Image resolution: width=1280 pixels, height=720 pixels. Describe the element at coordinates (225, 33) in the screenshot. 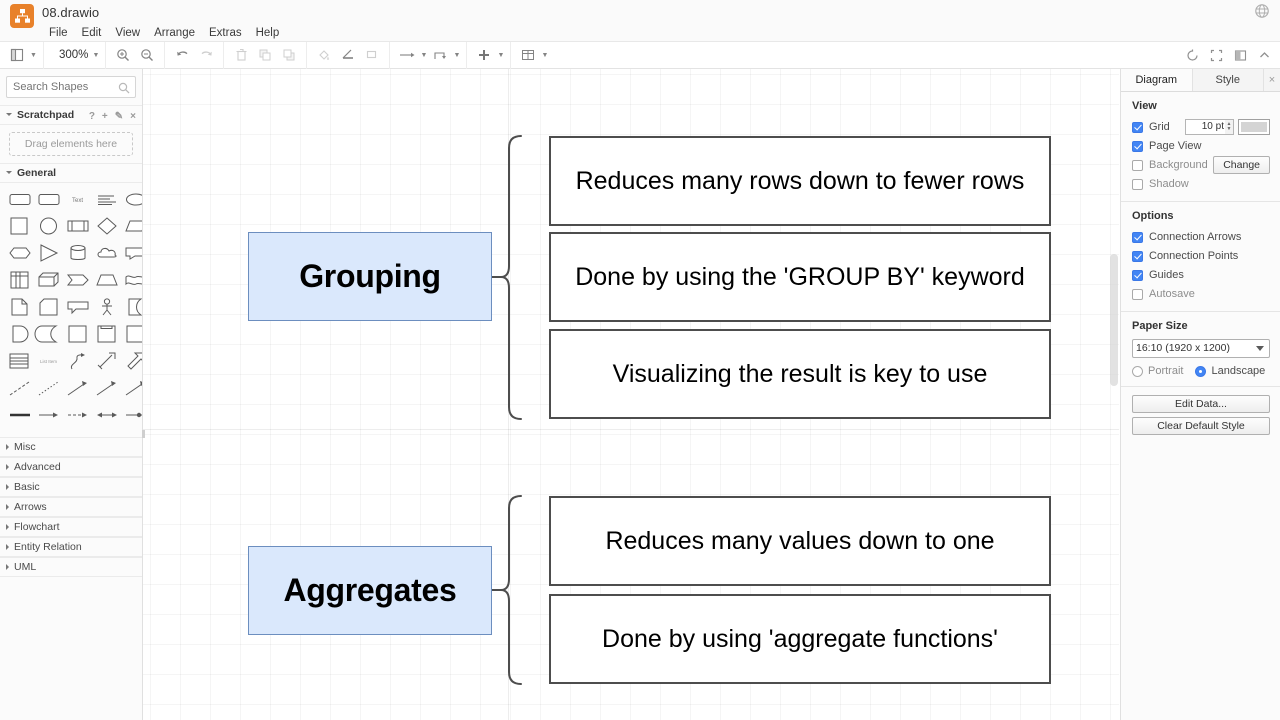

I see `menu-extras: Extras` at that location.